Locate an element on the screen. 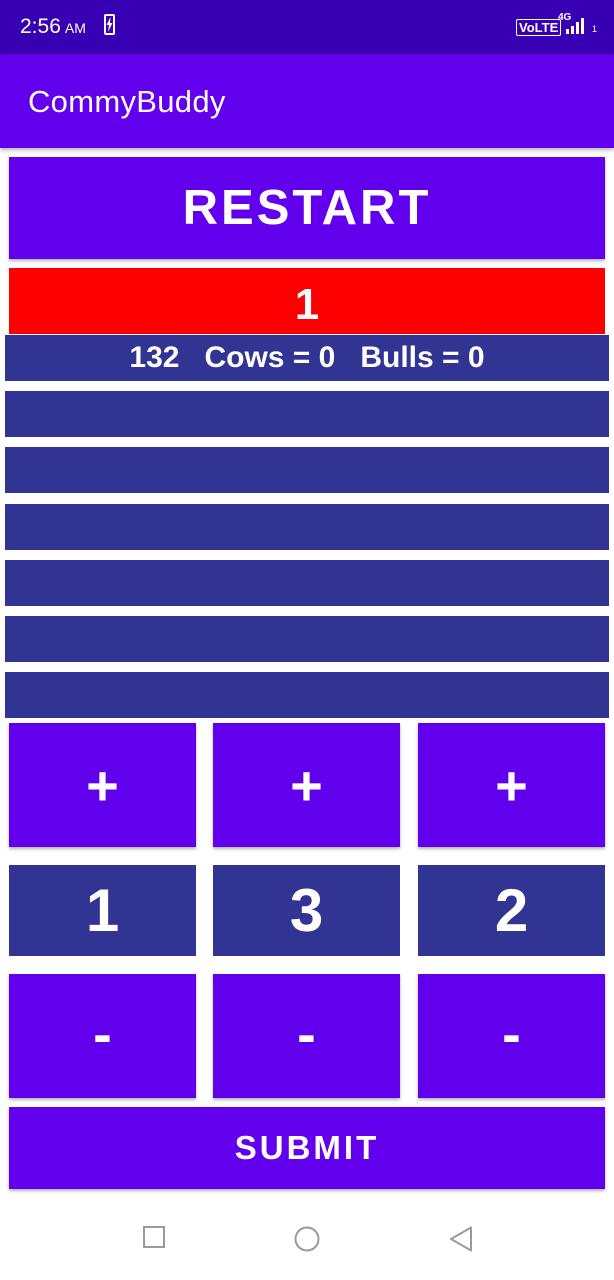  increment-digit-3-button: + is located at coordinates (511, 785).